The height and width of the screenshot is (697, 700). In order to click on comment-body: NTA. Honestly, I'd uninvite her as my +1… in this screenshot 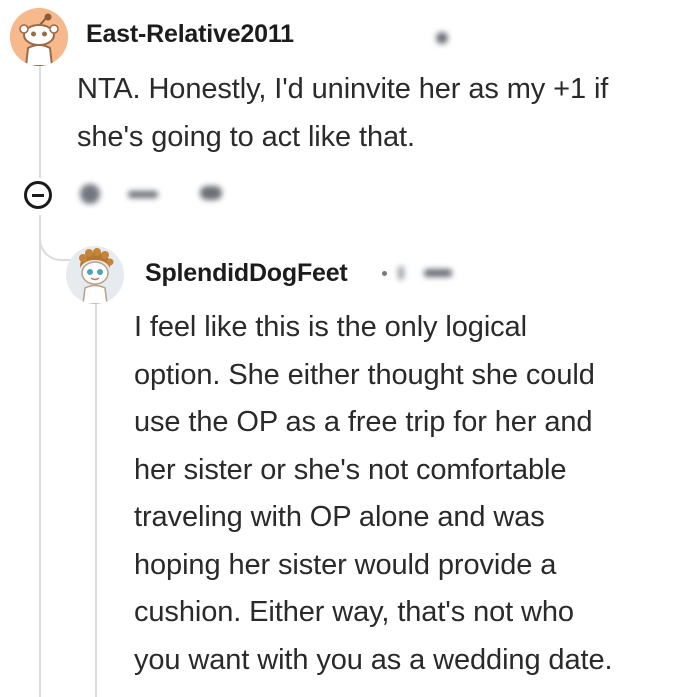, I will do `click(343, 113)`.